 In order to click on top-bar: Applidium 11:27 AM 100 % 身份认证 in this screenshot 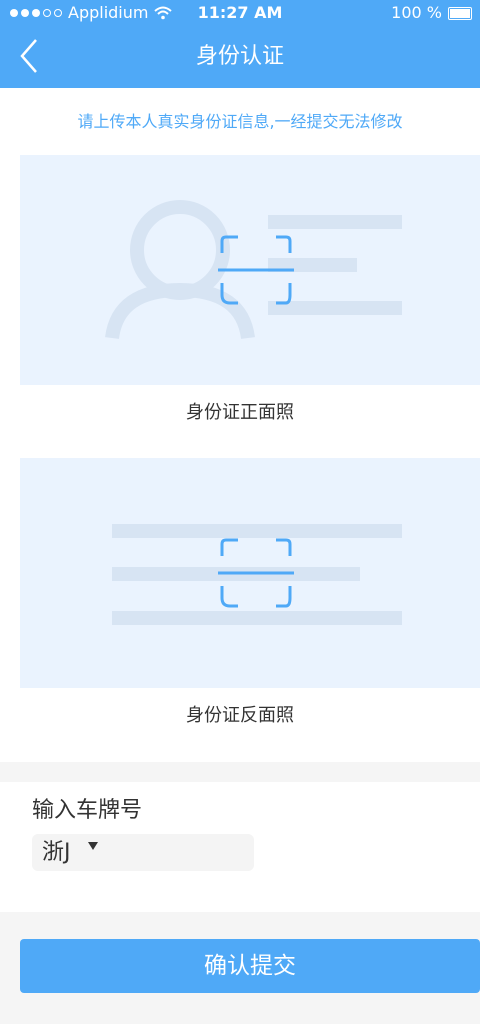, I will do `click(240, 44)`.